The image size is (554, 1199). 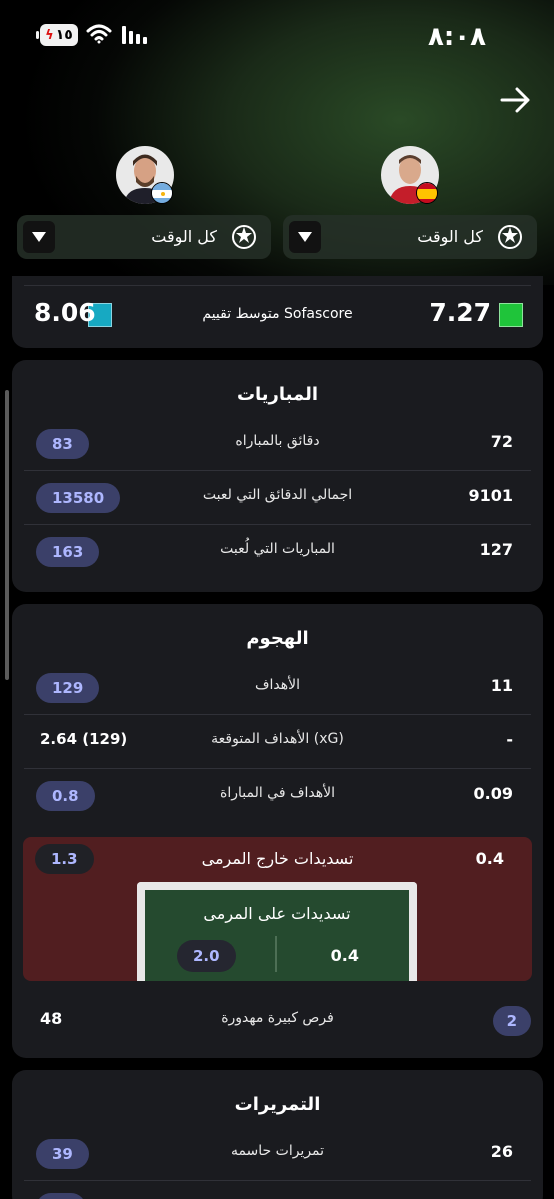 I want to click on period-selector-right: كل الوقت, so click(x=410, y=237).